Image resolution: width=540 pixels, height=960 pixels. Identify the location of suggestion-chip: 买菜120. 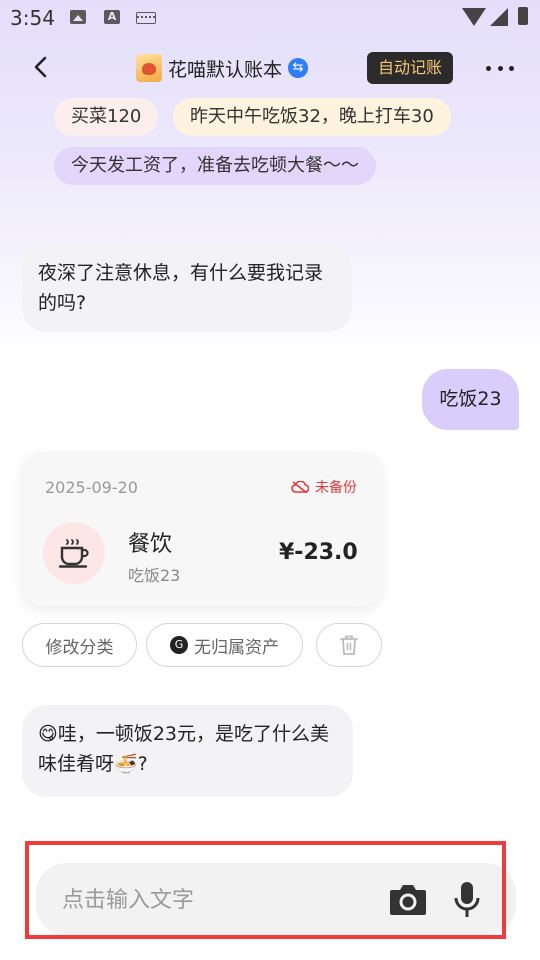
(106, 117).